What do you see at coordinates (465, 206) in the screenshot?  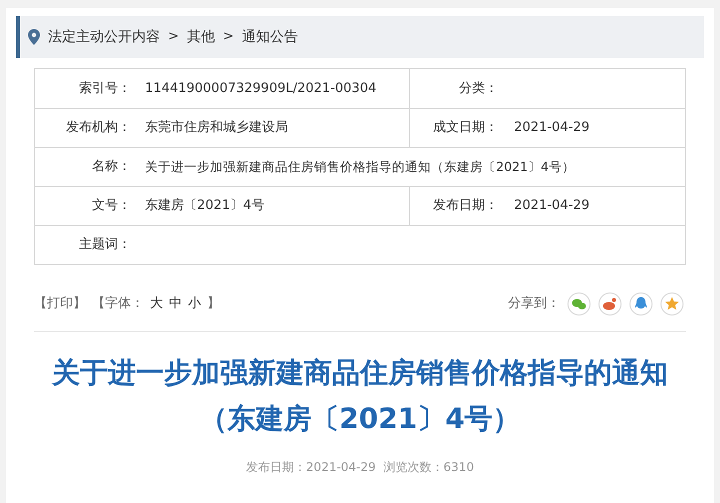 I see `field-label: 发布日期：` at bounding box center [465, 206].